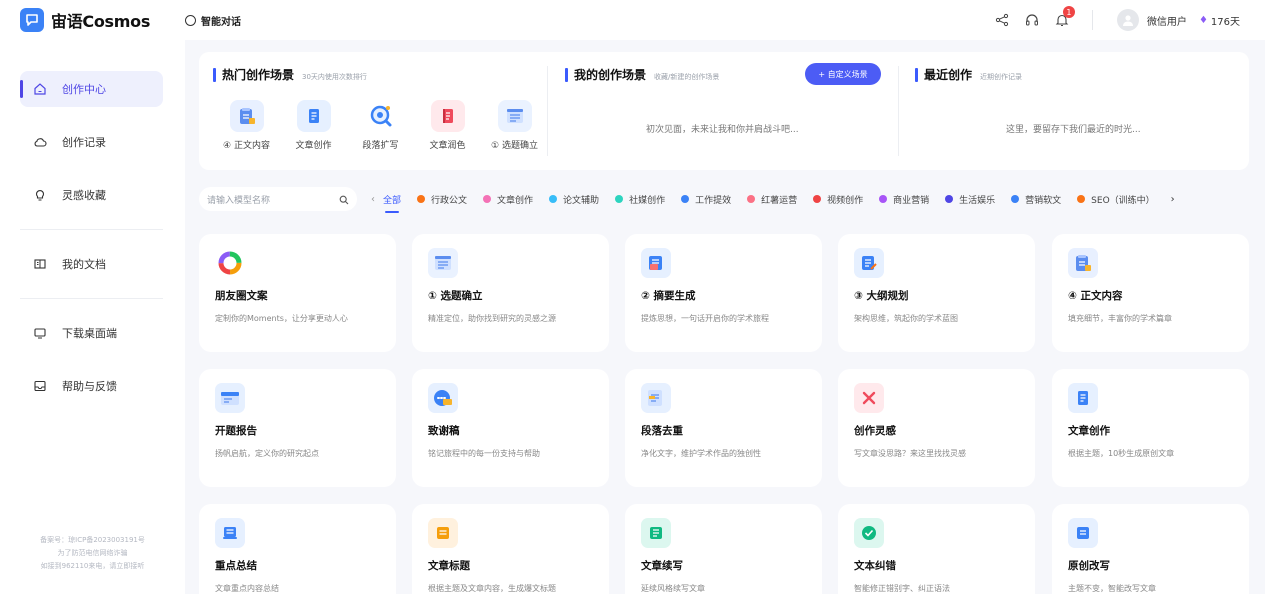  I want to click on category-tab: 视频创作, so click(838, 199).